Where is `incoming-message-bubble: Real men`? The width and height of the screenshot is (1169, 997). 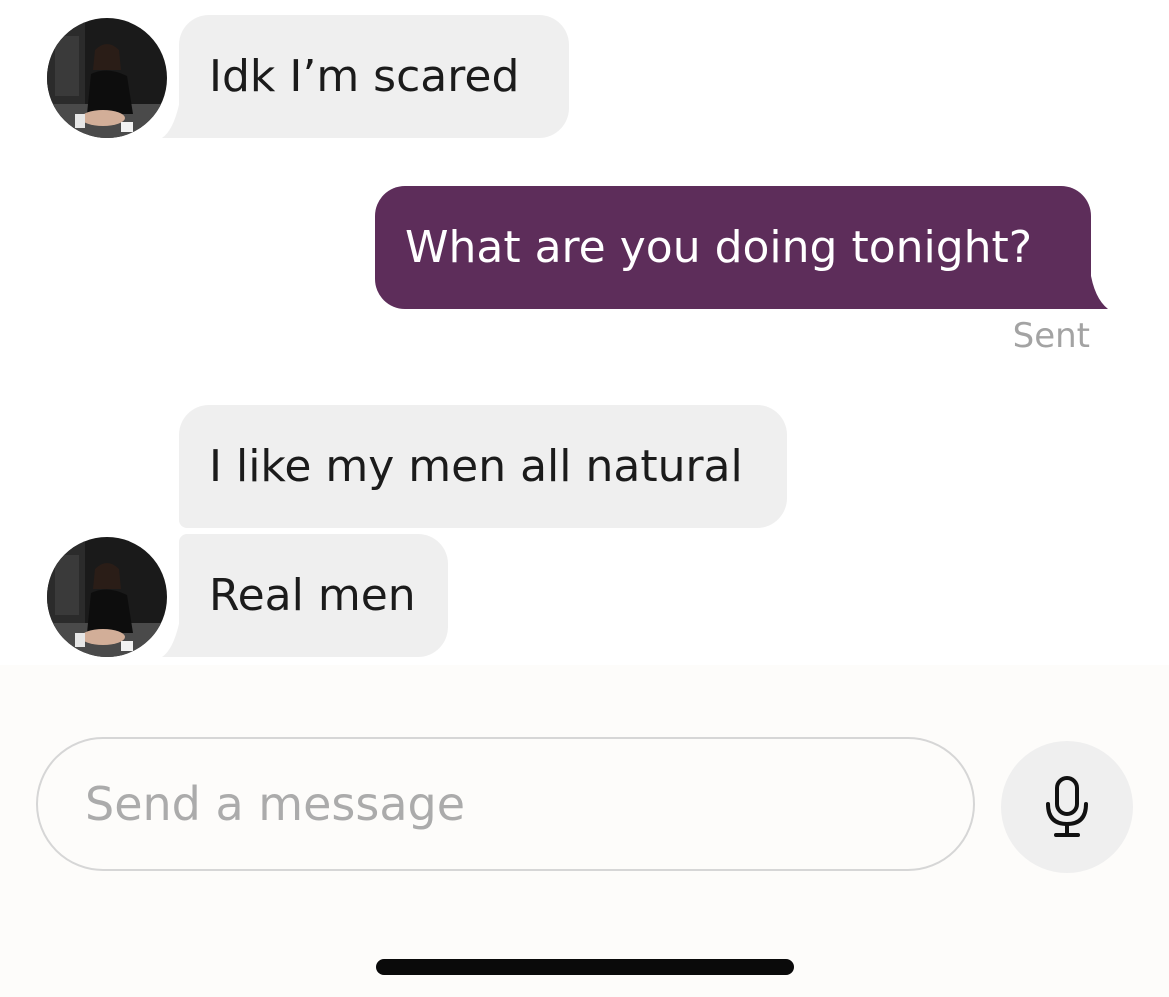
incoming-message-bubble: Real men is located at coordinates (313, 595).